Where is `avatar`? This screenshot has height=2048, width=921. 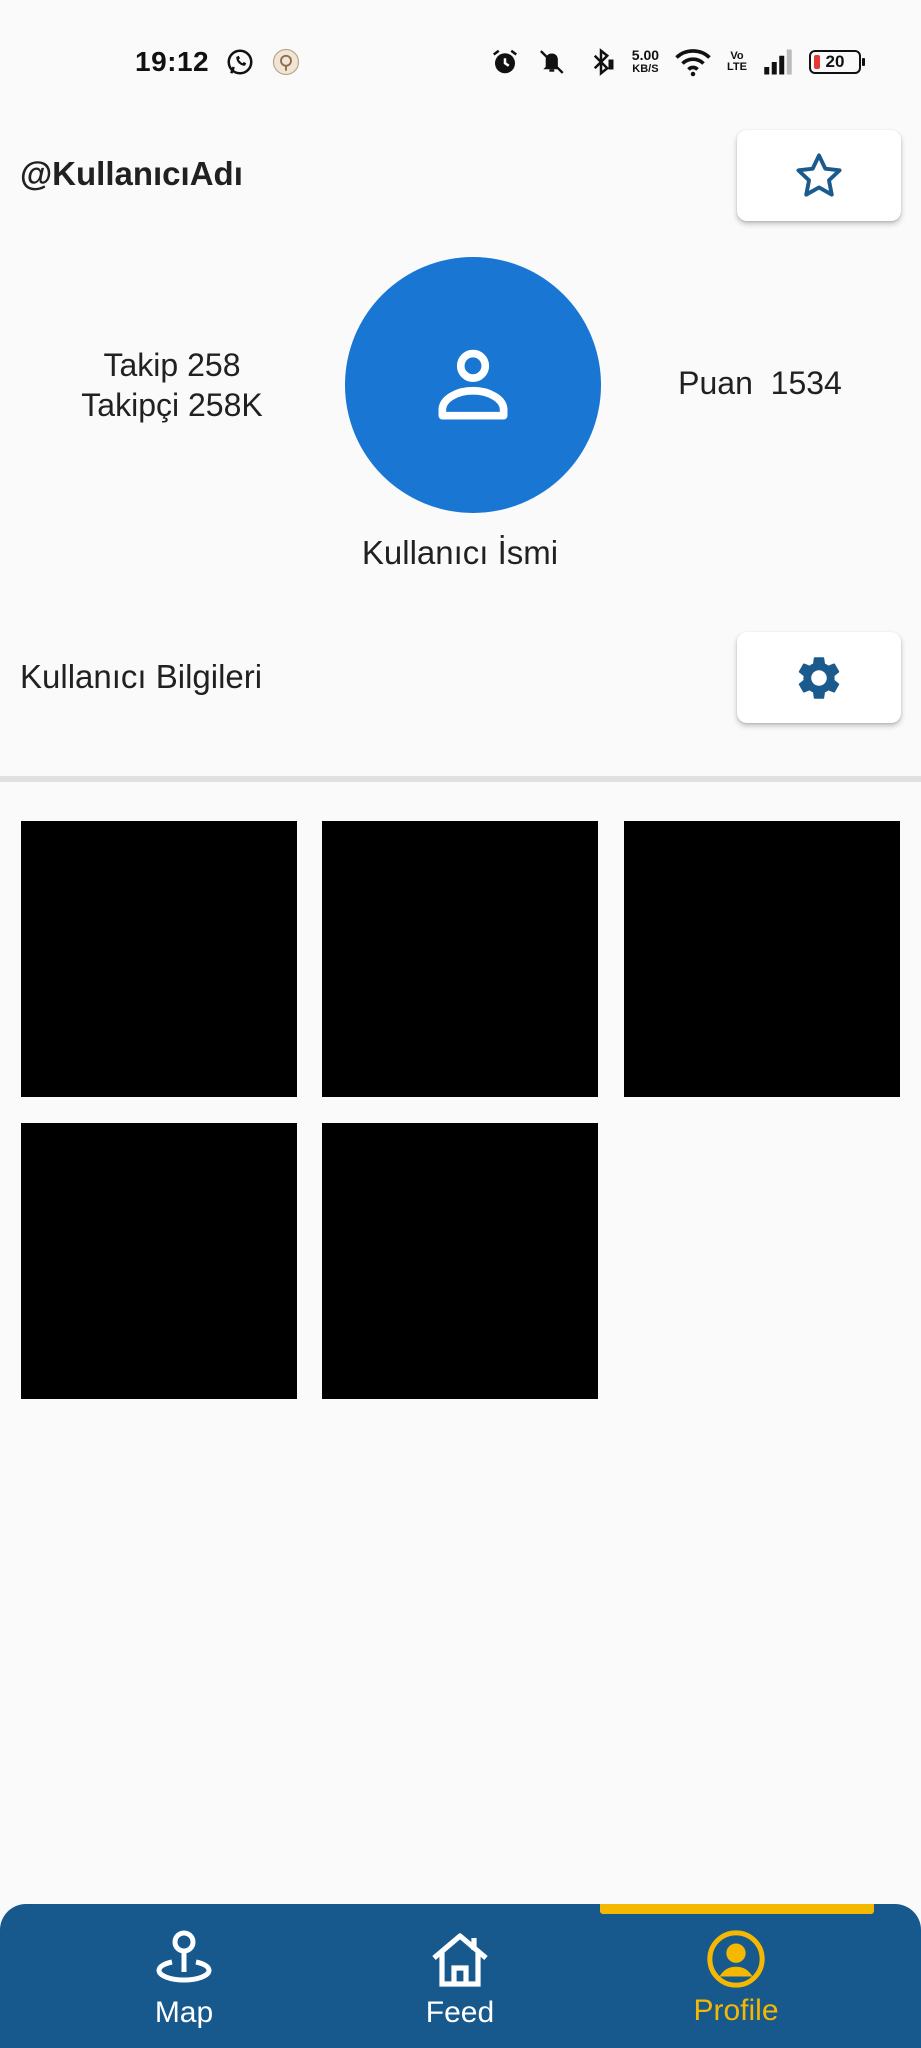 avatar is located at coordinates (473, 385).